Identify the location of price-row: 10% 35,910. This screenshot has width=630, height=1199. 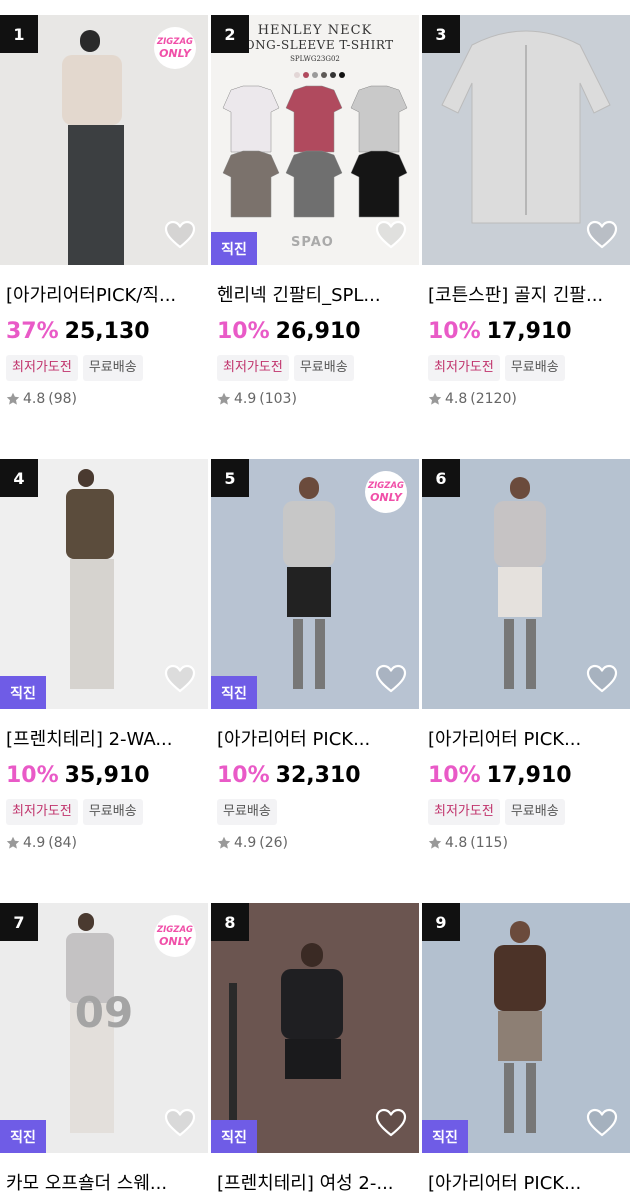
(104, 776).